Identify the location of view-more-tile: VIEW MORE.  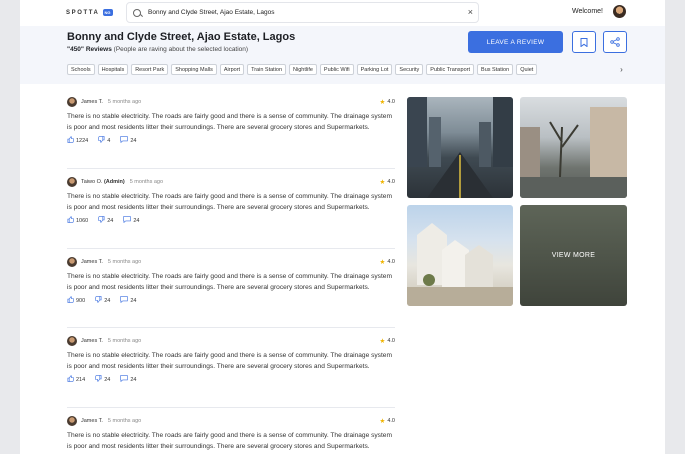
(573, 255).